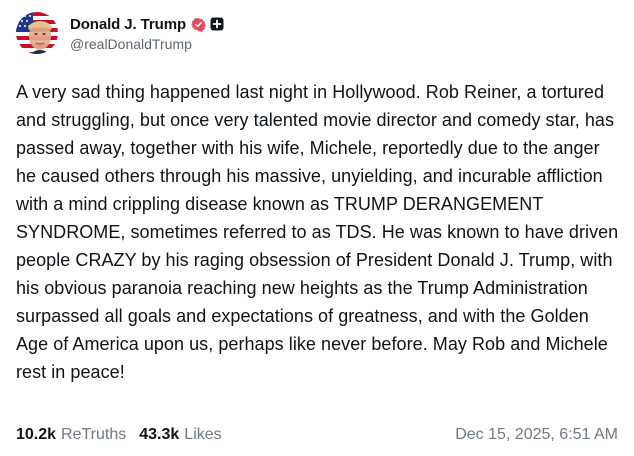 The width and height of the screenshot is (634, 456). I want to click on retruths-count: 10.2k, so click(36, 434).